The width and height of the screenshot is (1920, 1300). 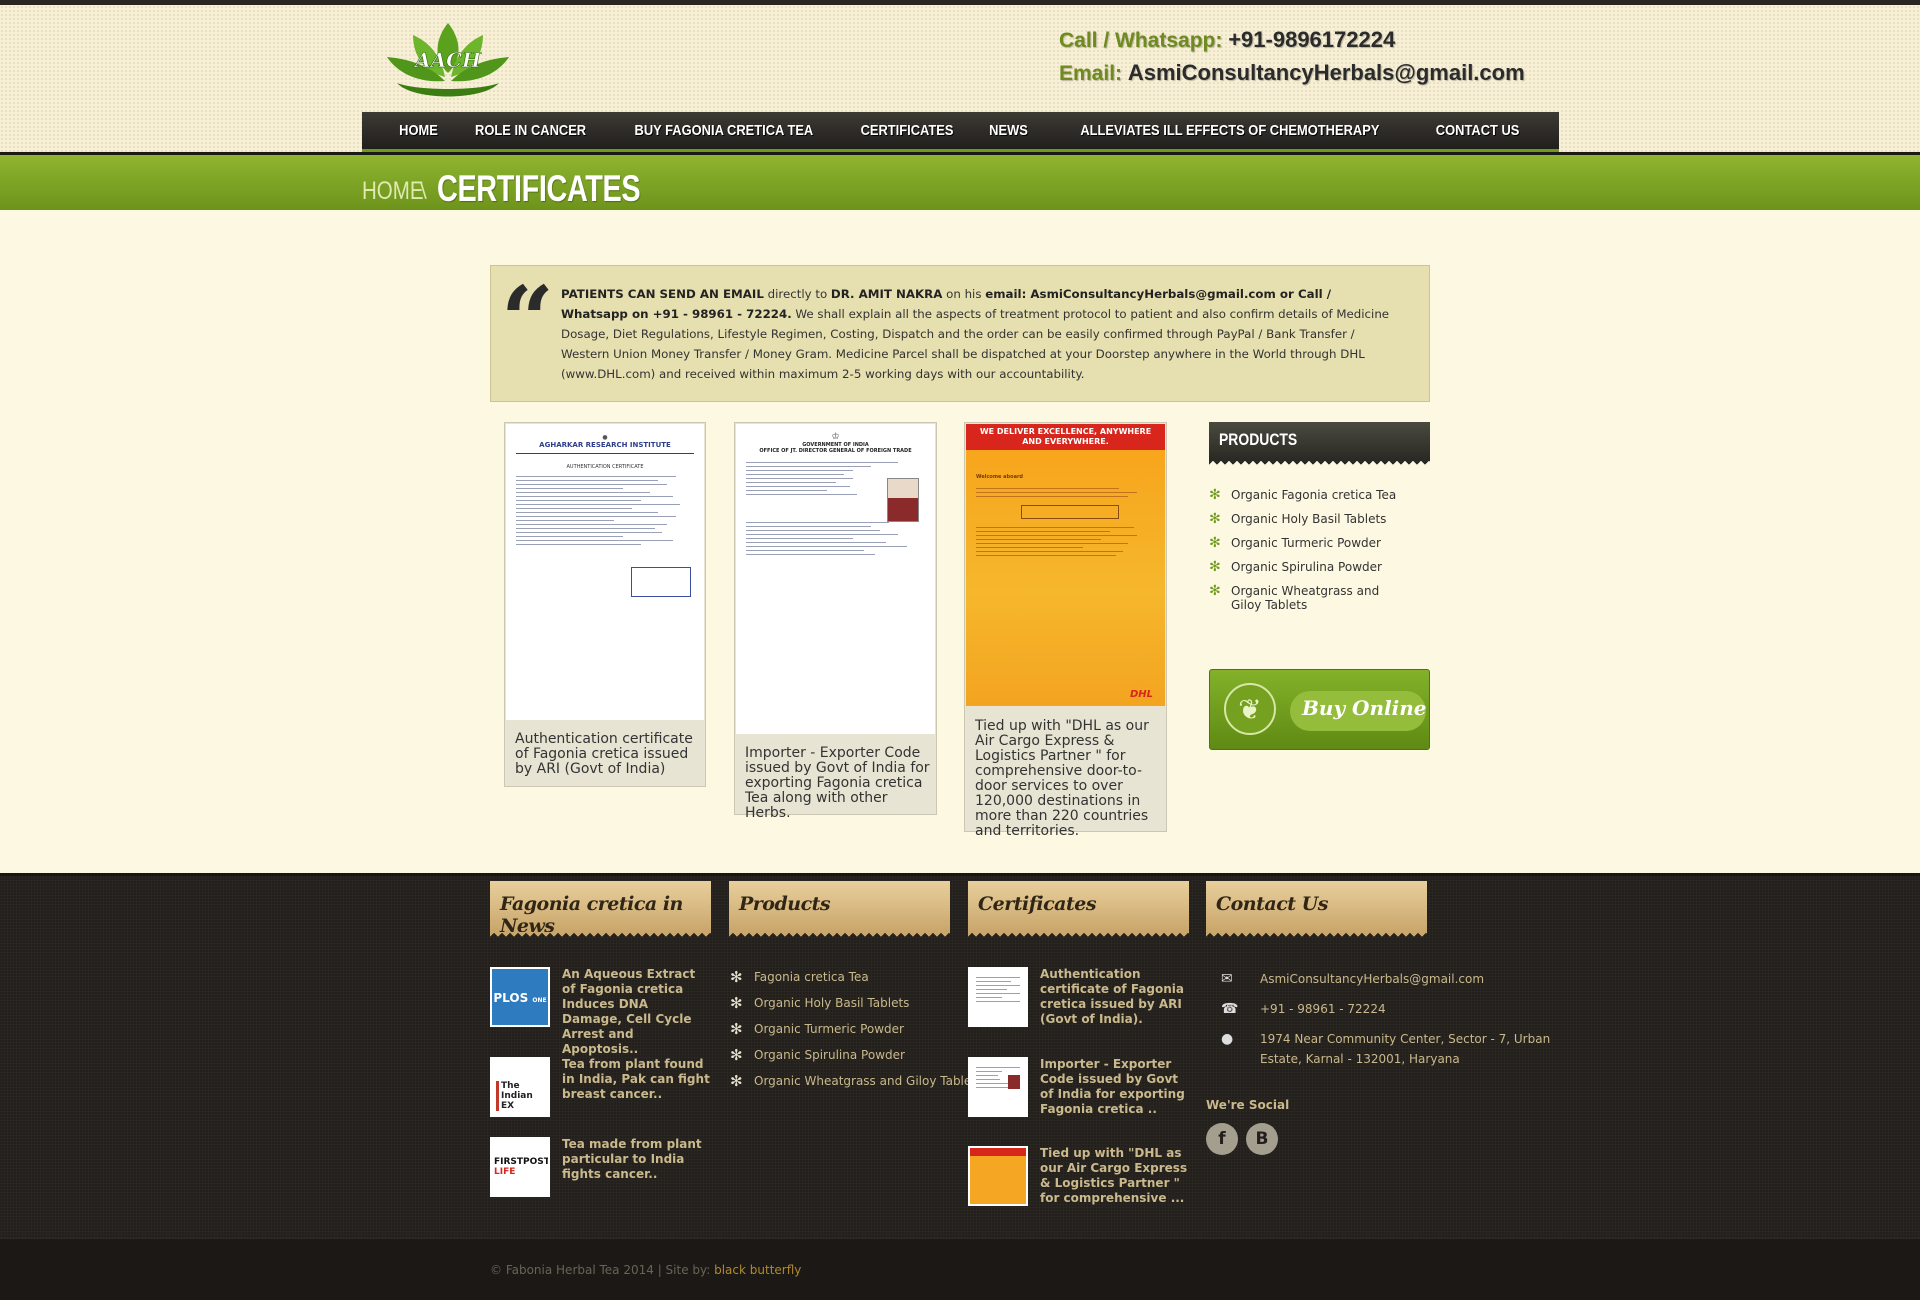 What do you see at coordinates (527, 320) in the screenshot?
I see `quote-icon: “` at bounding box center [527, 320].